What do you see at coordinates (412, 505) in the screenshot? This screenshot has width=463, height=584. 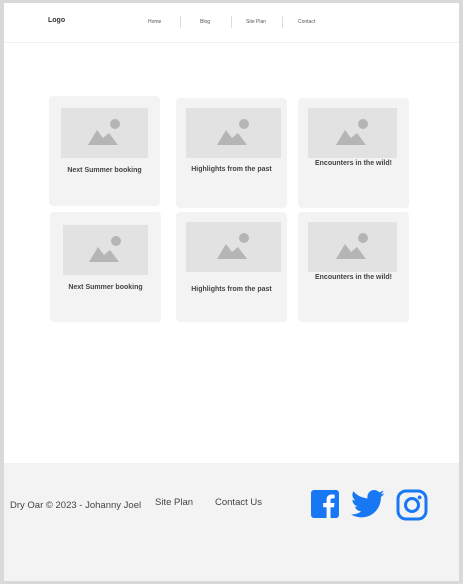 I see `instagram-icon` at bounding box center [412, 505].